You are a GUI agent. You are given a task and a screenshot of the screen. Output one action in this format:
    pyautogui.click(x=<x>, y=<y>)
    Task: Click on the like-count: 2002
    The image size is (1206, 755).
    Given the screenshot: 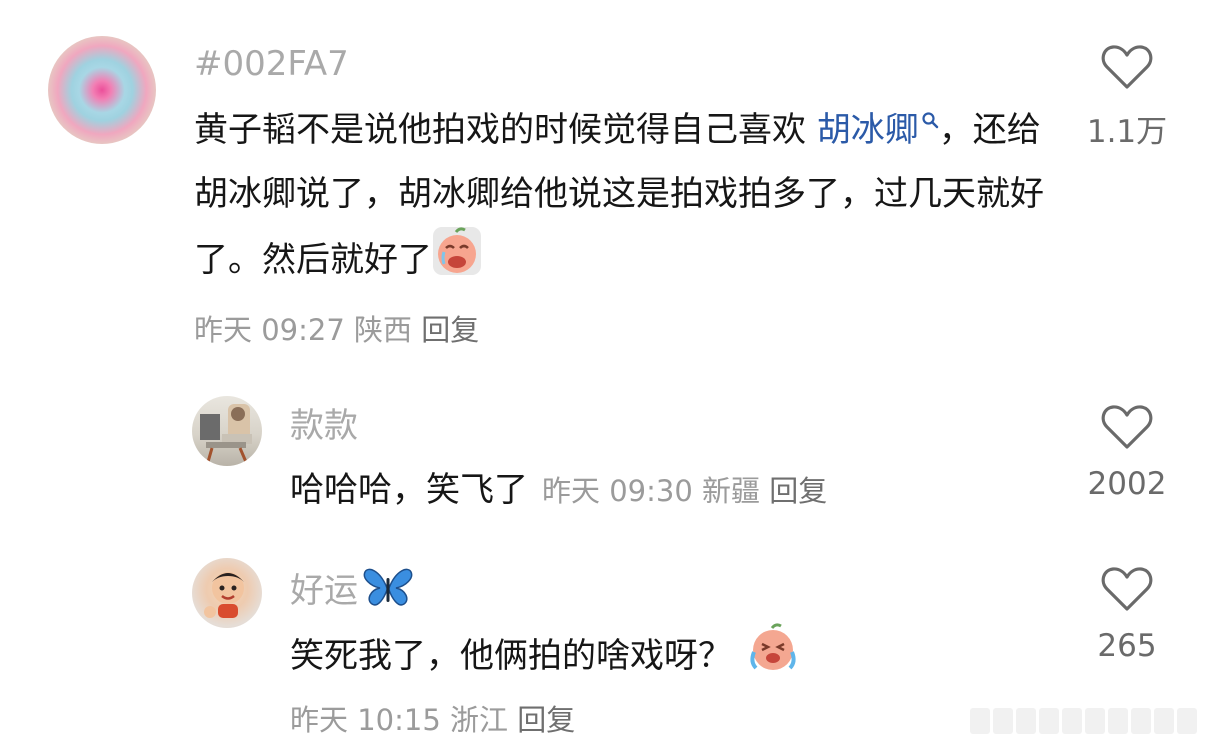 What is the action you would take?
    pyautogui.click(x=1127, y=484)
    